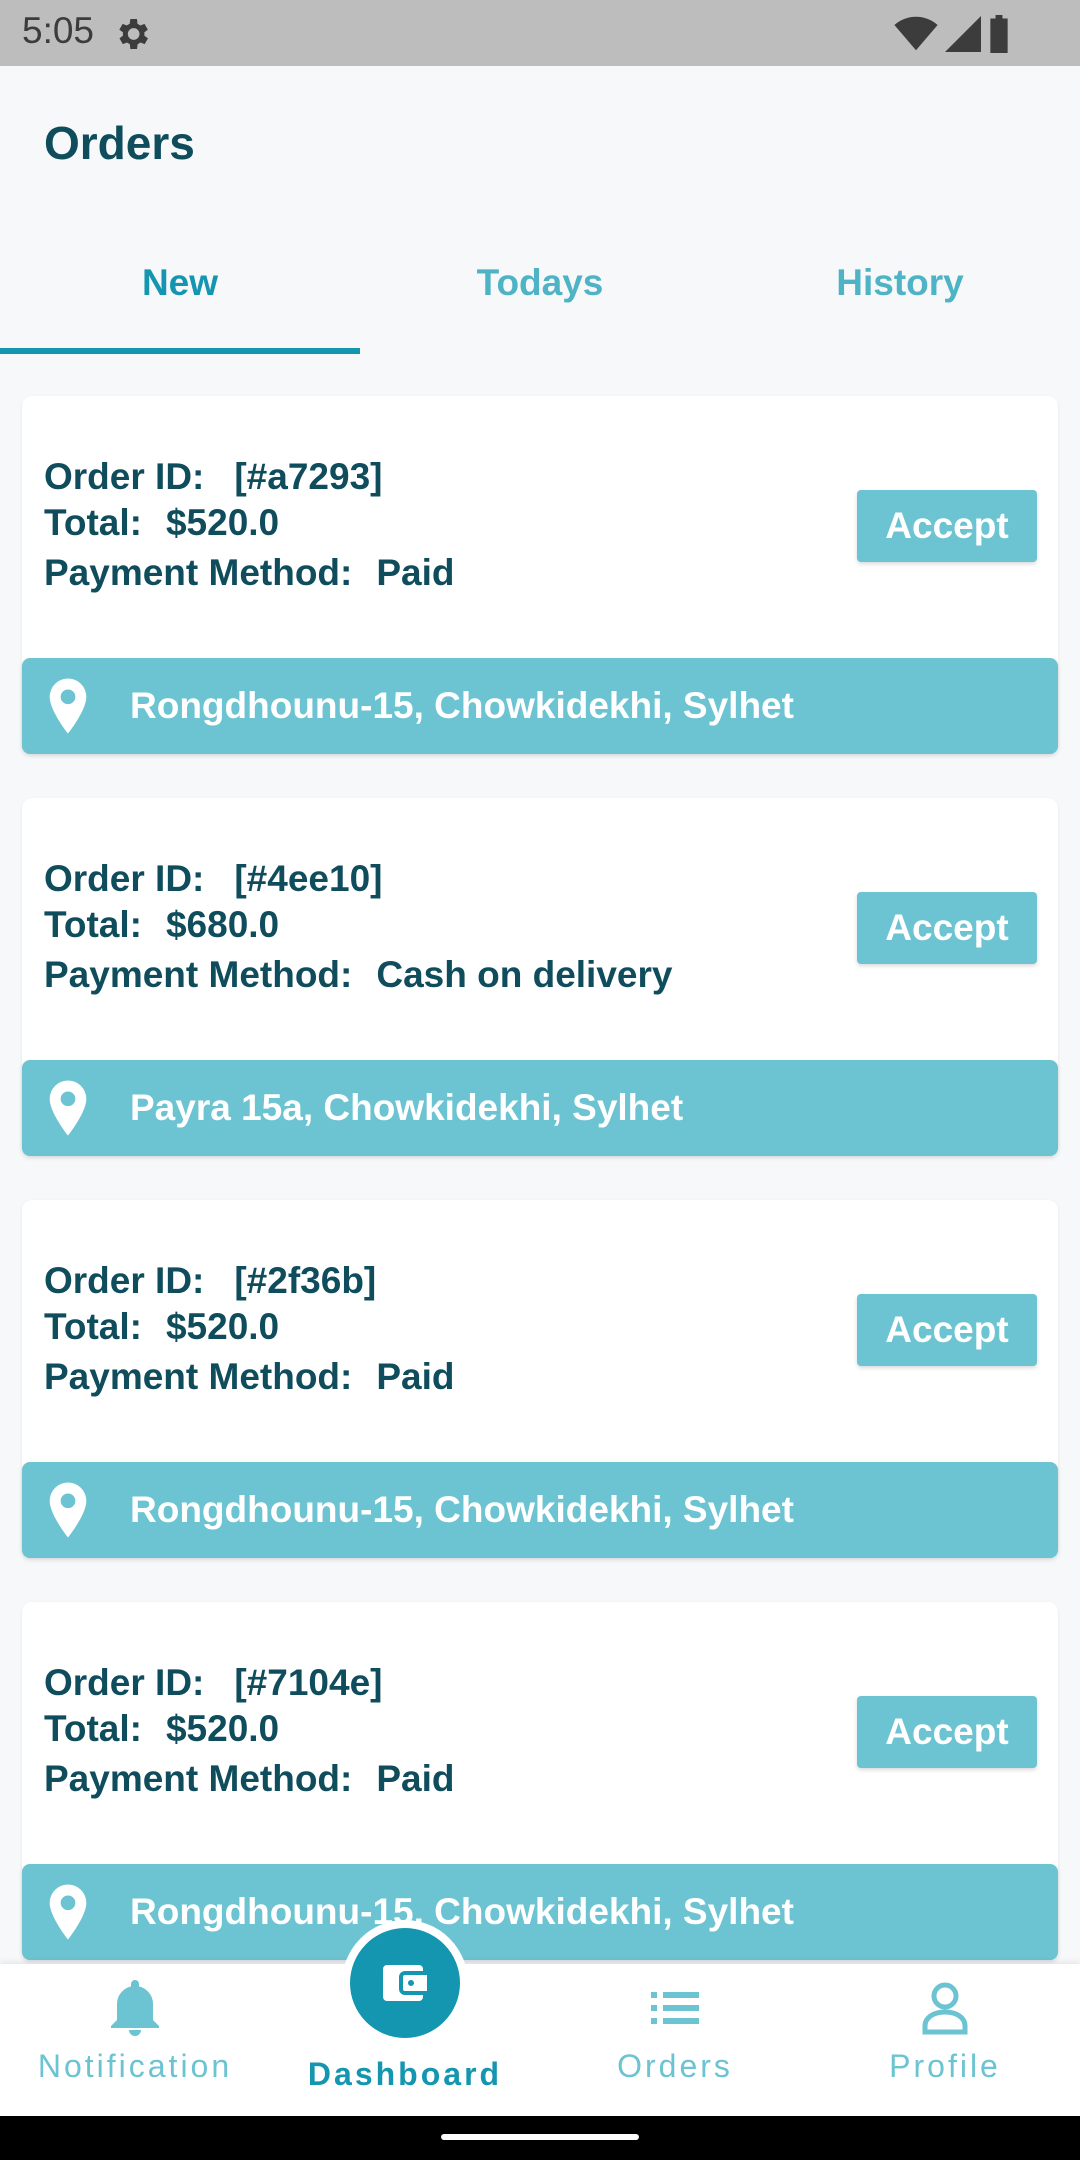  I want to click on signal-icon, so click(963, 34).